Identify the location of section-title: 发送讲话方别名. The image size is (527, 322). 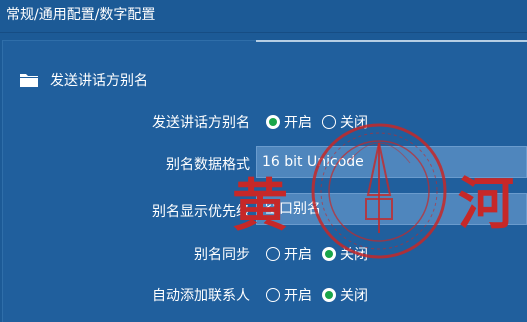
(99, 81).